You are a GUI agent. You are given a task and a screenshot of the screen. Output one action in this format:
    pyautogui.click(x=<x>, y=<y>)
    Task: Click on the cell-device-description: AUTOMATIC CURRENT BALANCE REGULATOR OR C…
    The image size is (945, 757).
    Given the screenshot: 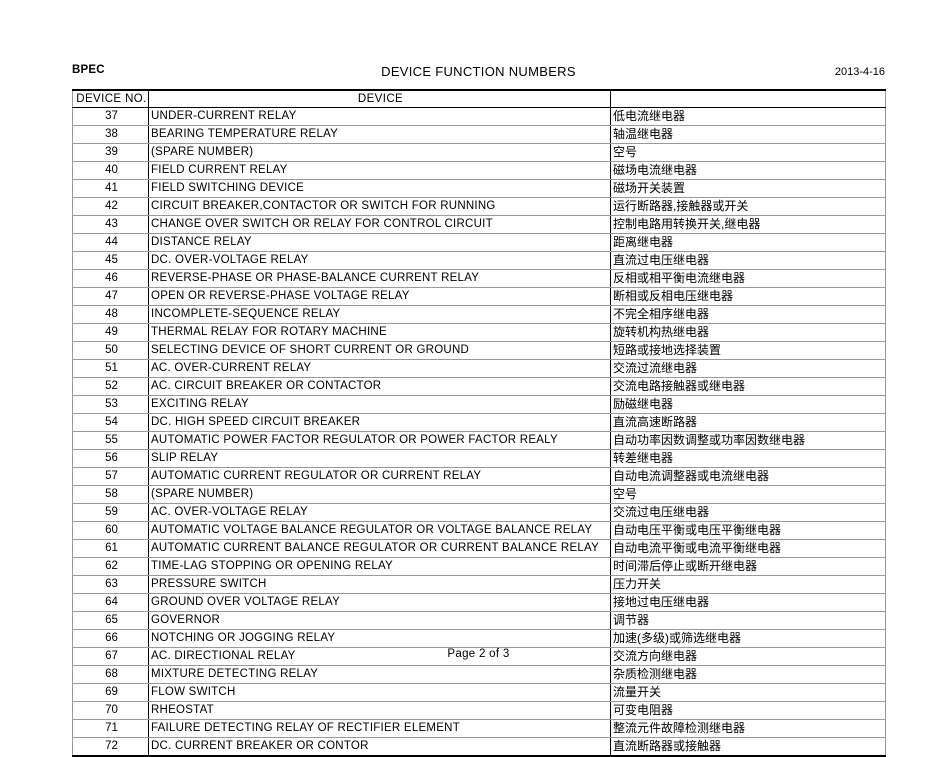 What is the action you would take?
    pyautogui.click(x=379, y=548)
    